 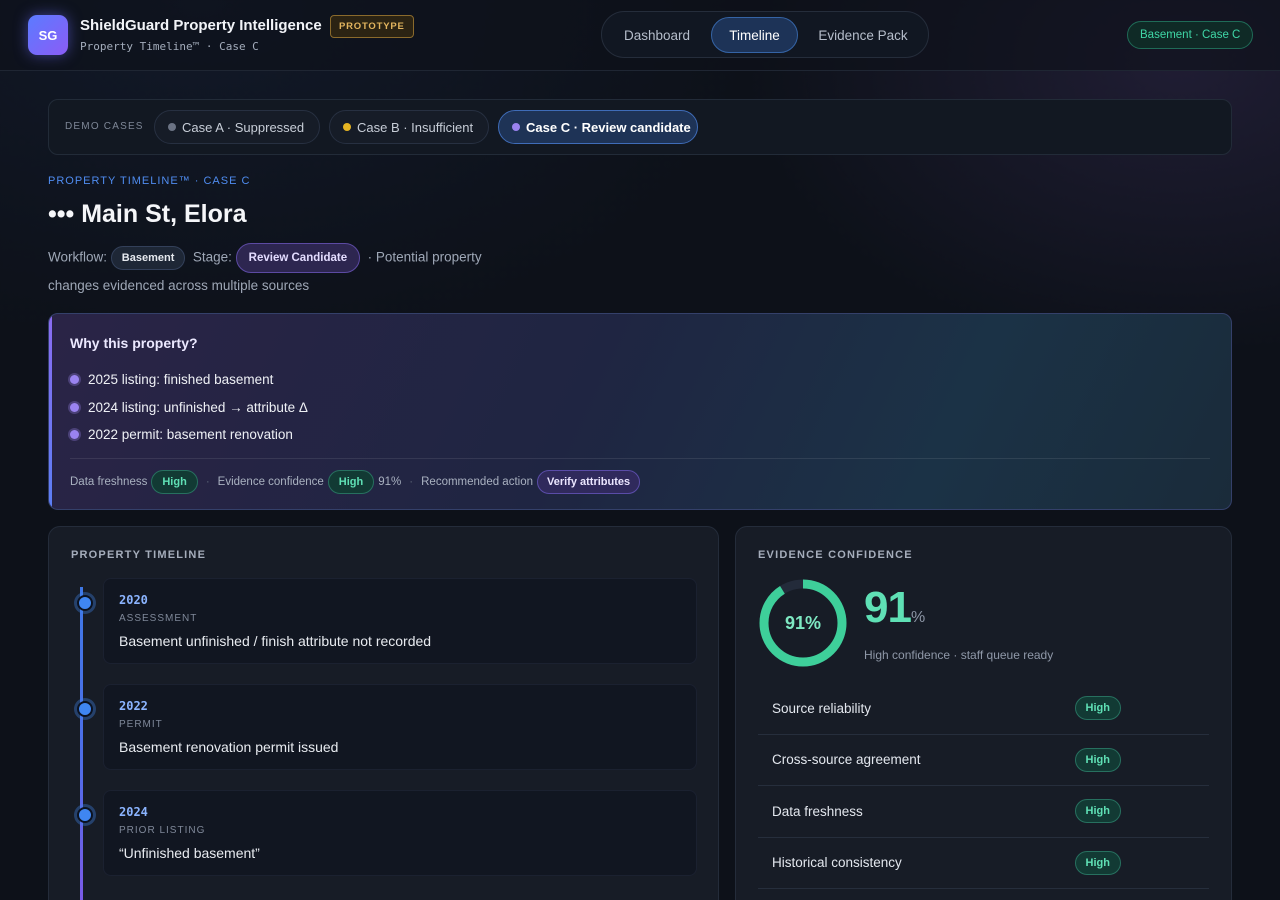 I want to click on factor-label: Historical consistency, so click(x=837, y=863).